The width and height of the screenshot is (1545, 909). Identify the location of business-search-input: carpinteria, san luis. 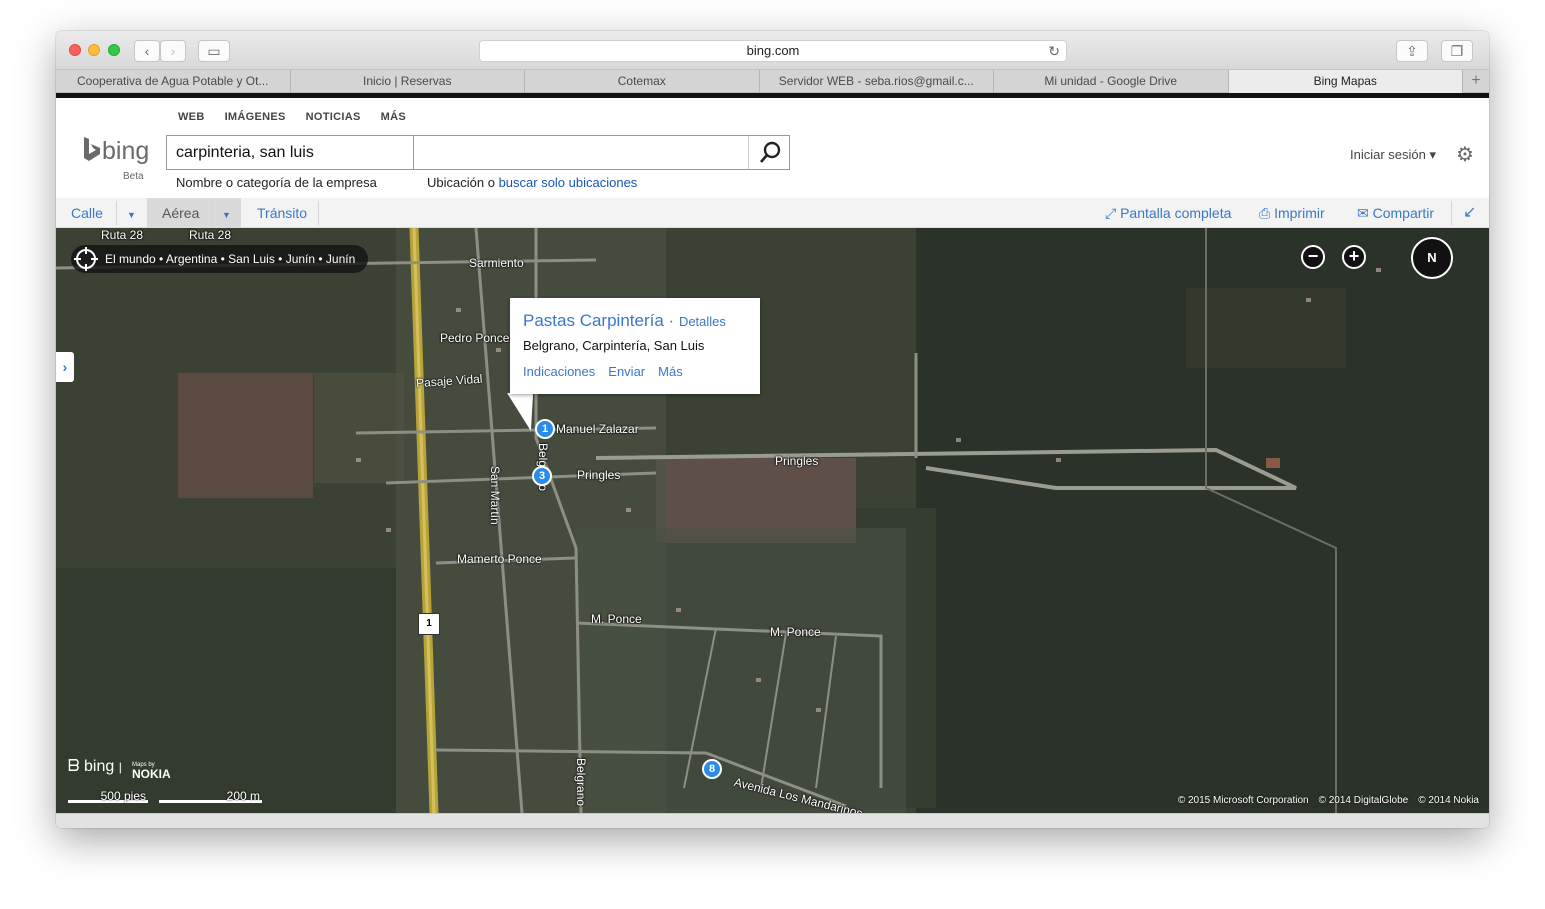
(289, 152).